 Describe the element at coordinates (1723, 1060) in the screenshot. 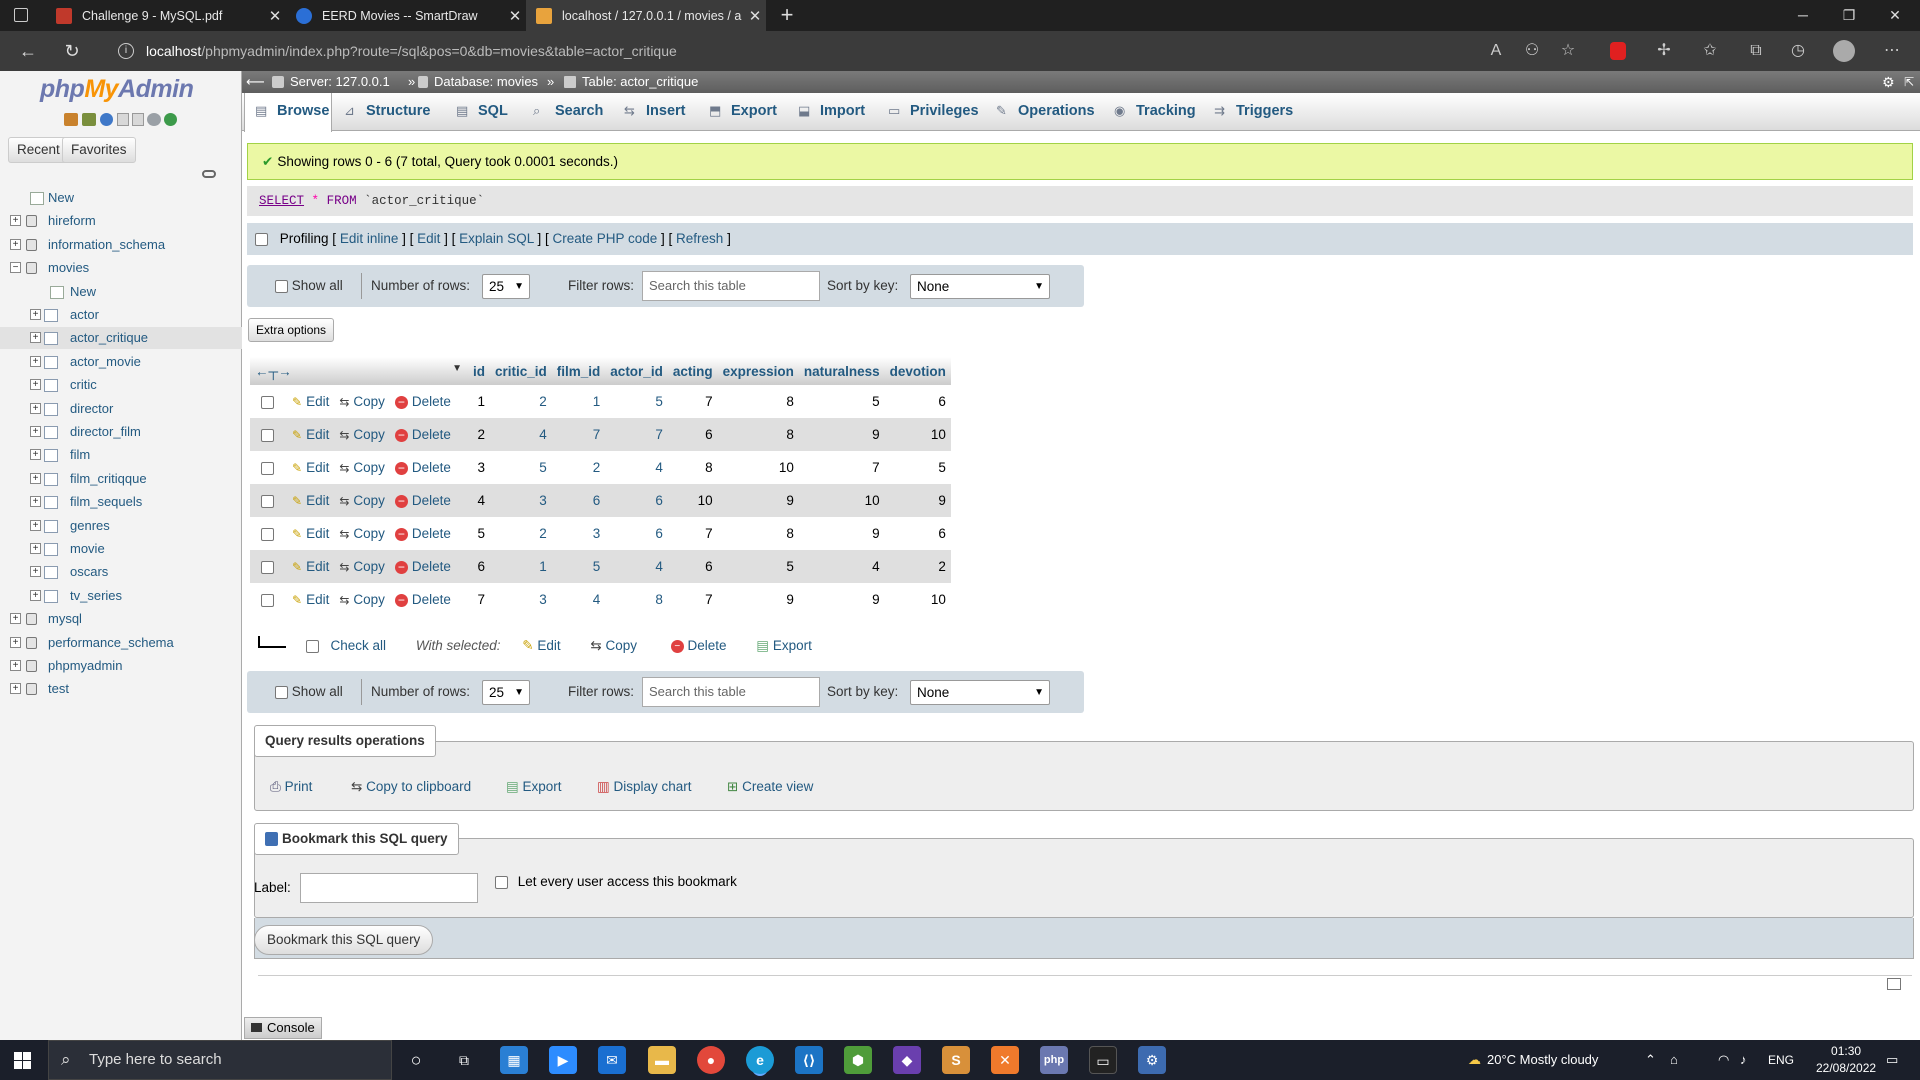

I see `wifi-icon: ◠` at that location.